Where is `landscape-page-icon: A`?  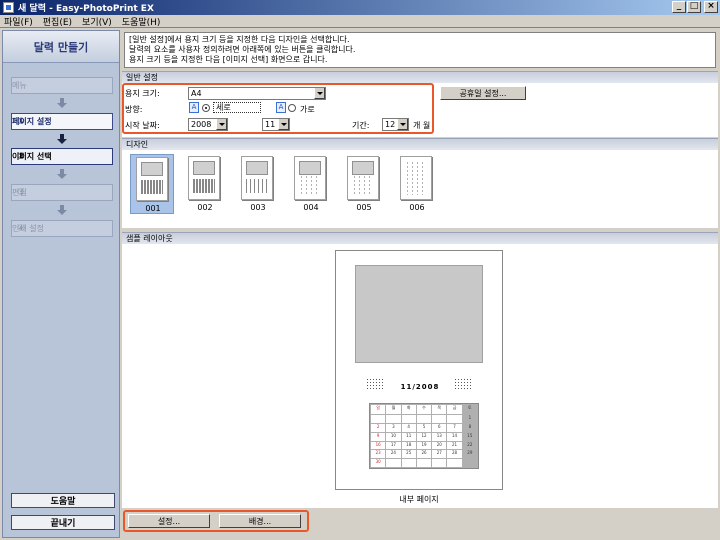
landscape-page-icon: A is located at coordinates (281, 107).